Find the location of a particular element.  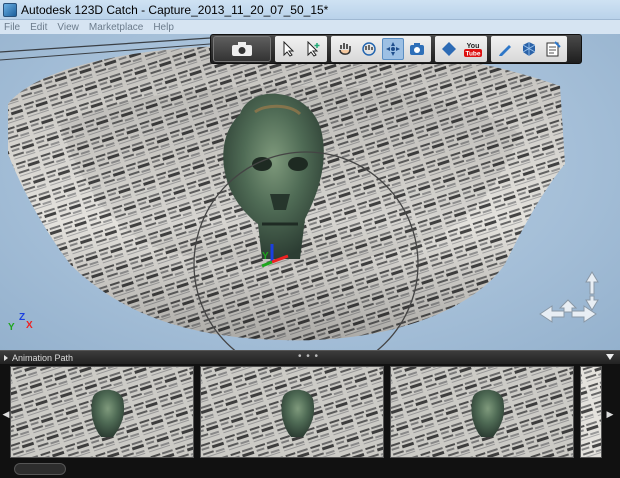

gizmo-y-label: Y is located at coordinates (265, 256).